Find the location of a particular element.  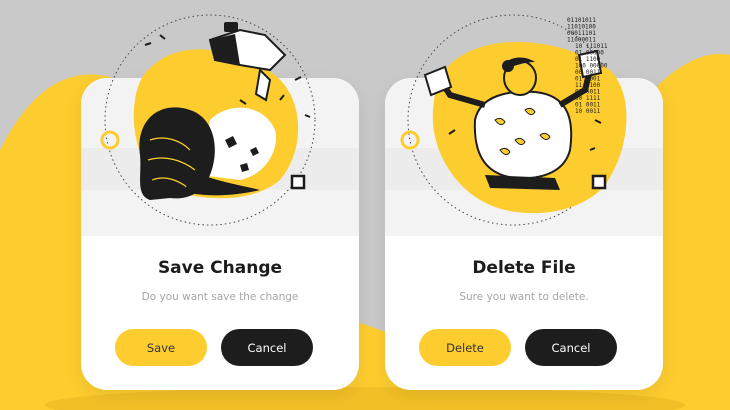

delete-button: Delete is located at coordinates (465, 347).